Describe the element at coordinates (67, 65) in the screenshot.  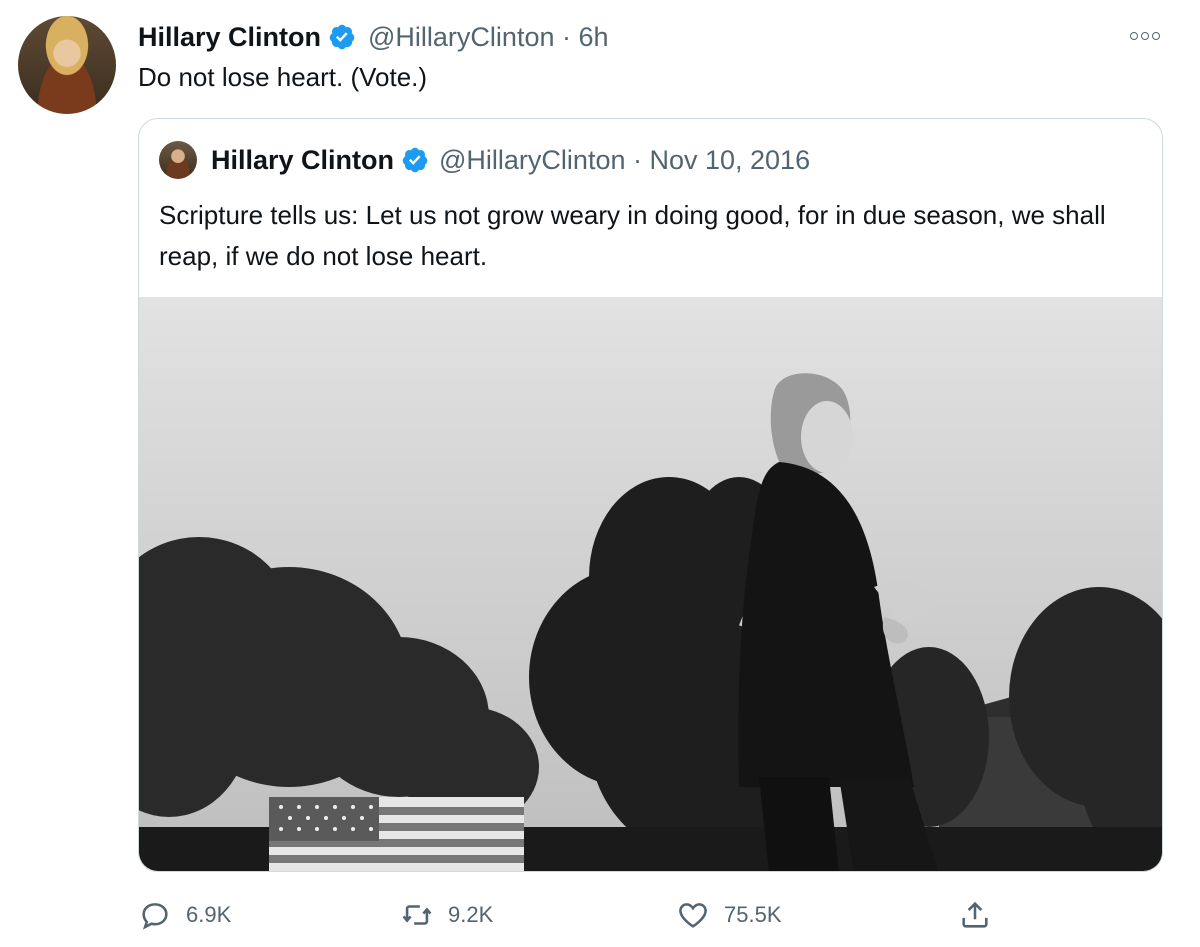
I see `author-avatar` at that location.